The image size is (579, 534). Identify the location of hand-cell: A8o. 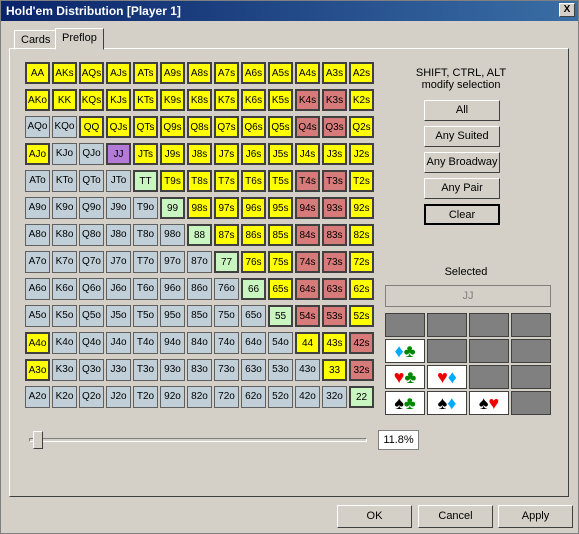
(37, 235).